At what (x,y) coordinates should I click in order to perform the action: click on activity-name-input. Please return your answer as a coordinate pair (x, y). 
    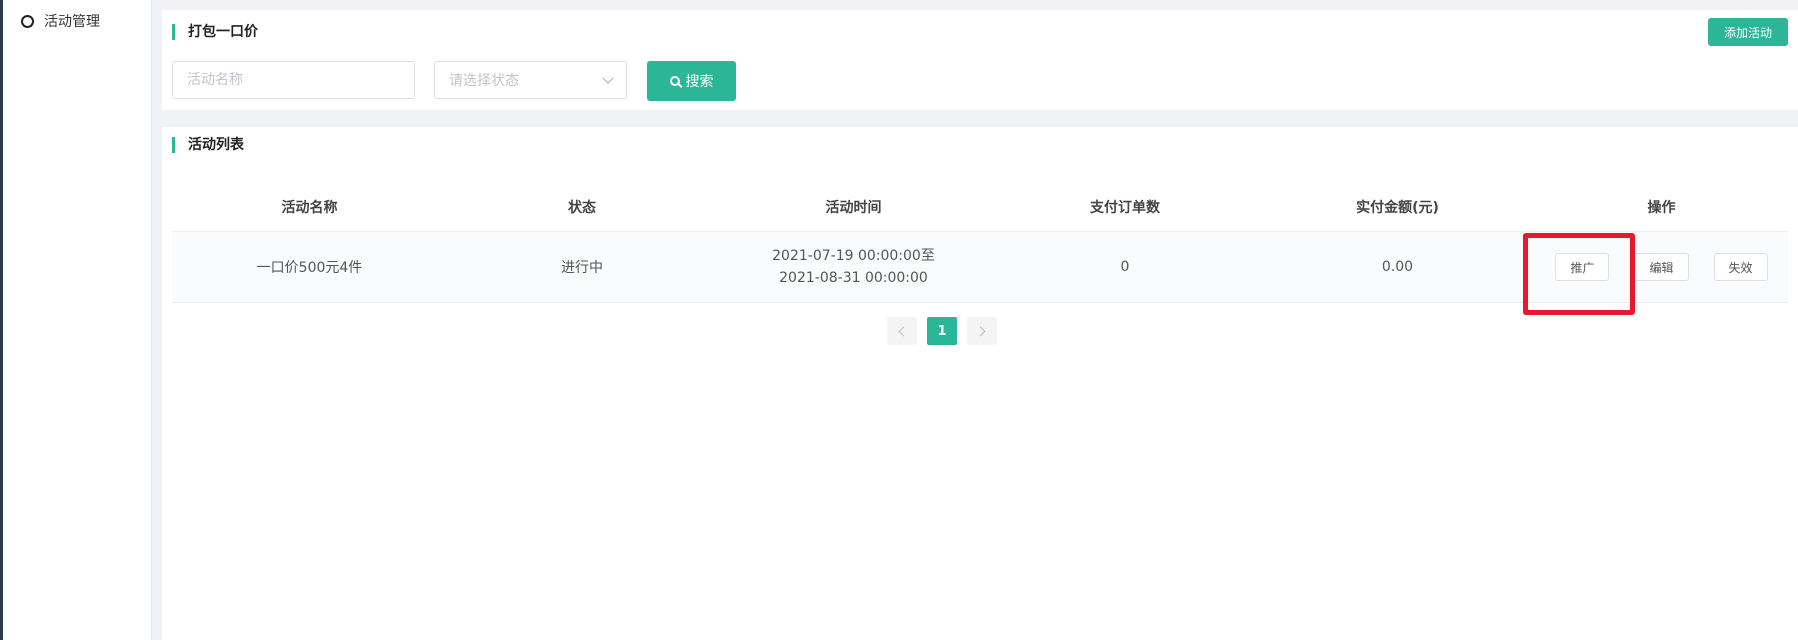
    Looking at the image, I should click on (293, 80).